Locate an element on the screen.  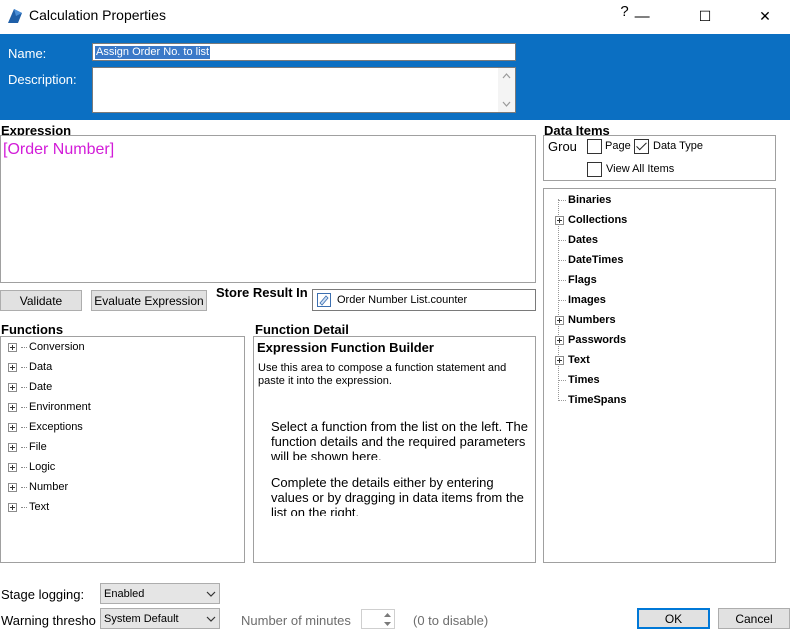
stage-logging-label: Stage logging: is located at coordinates (43, 594).